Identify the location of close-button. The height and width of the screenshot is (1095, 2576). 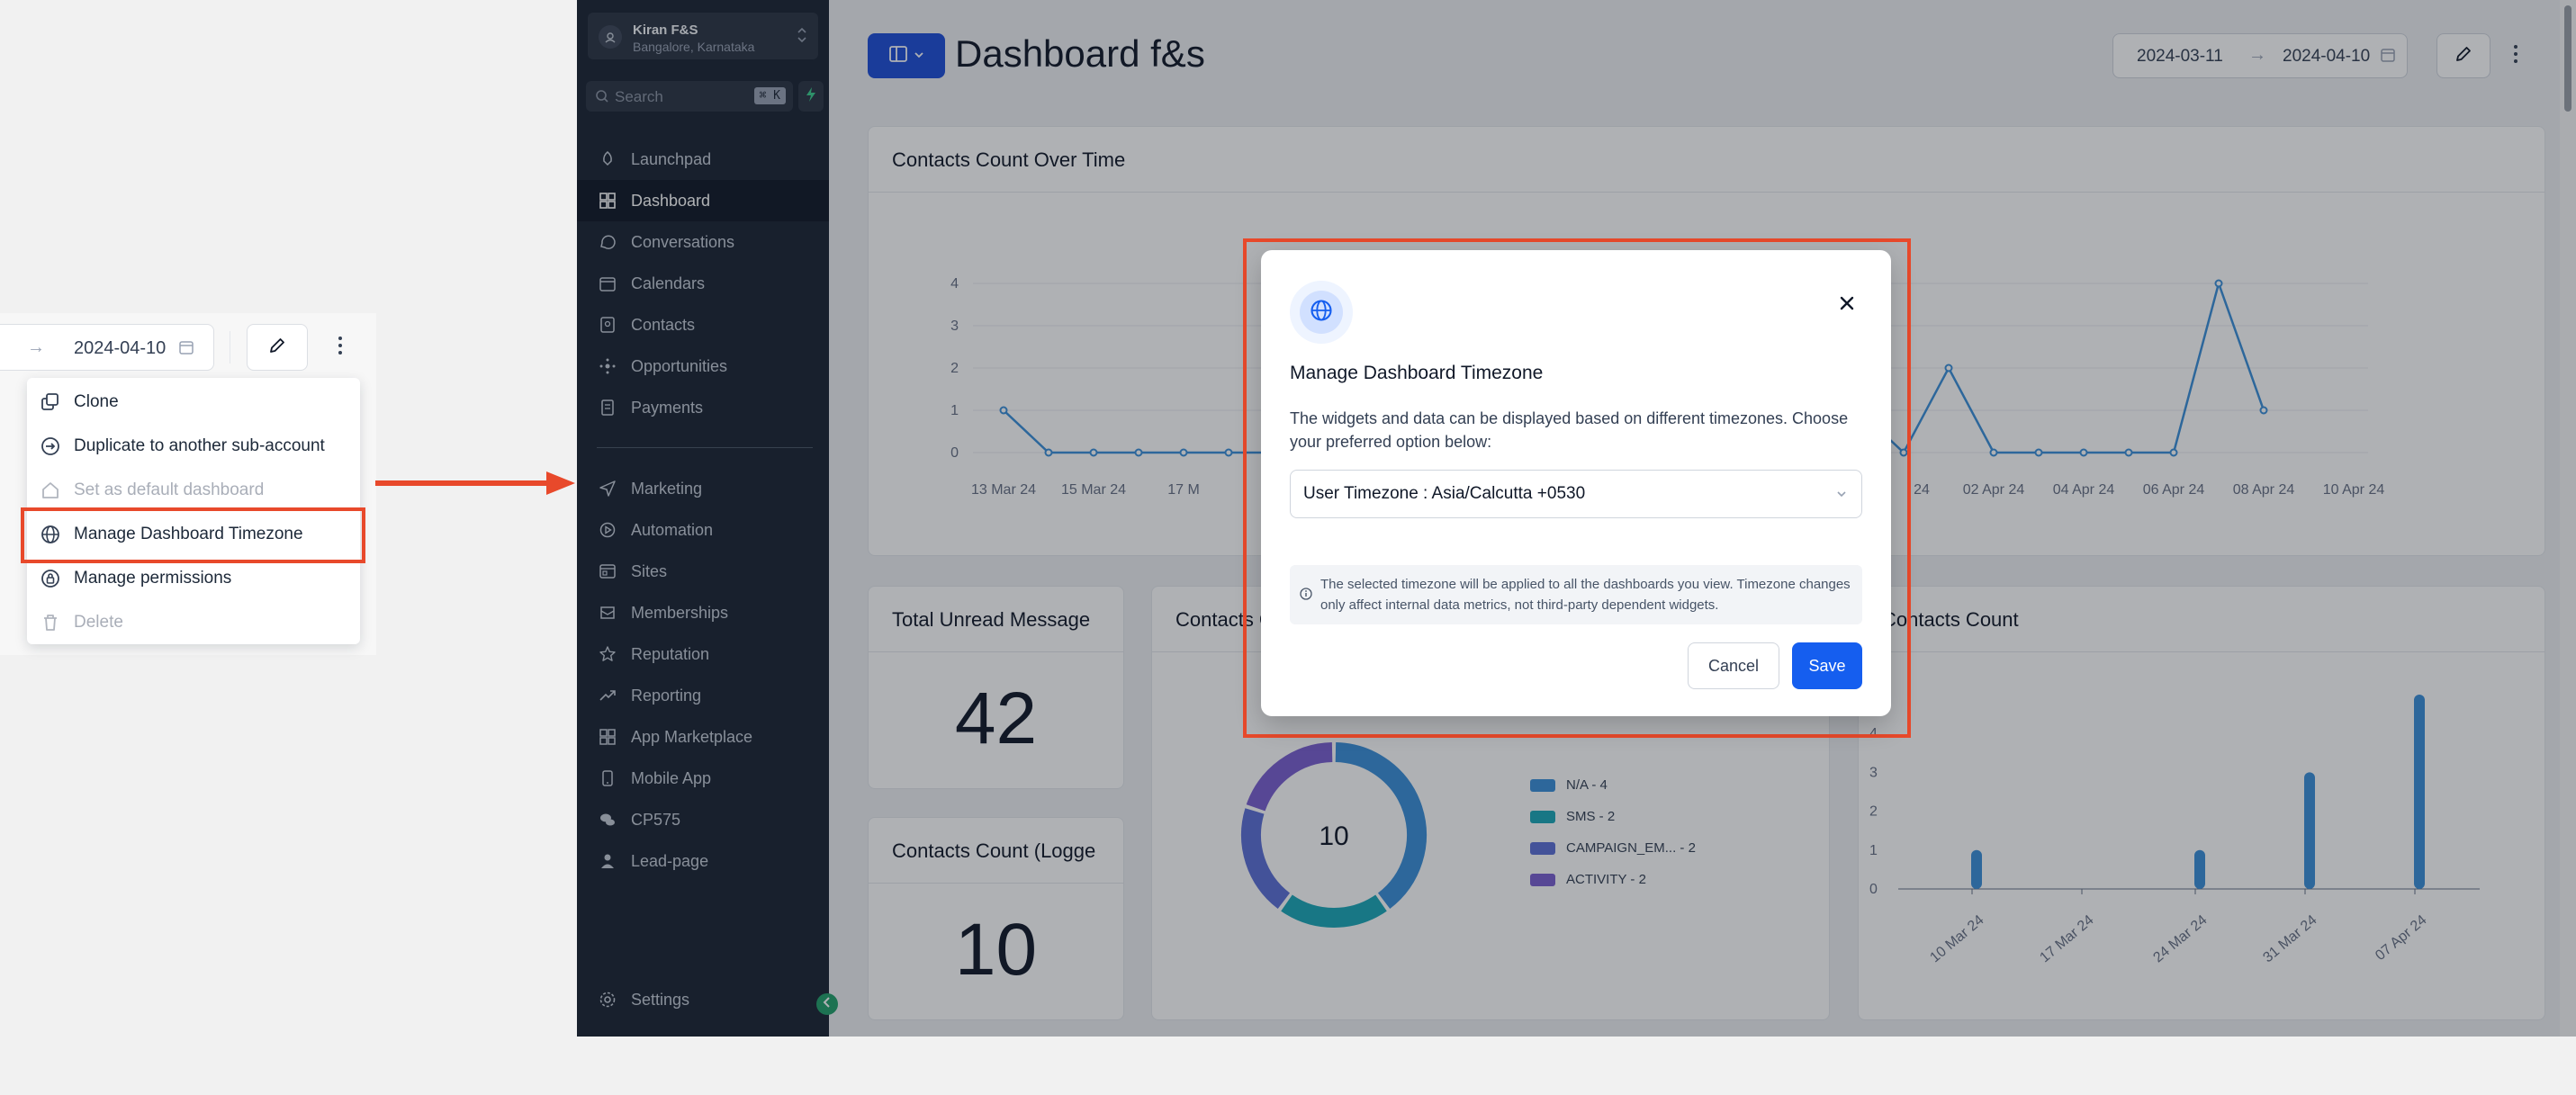
(1846, 305).